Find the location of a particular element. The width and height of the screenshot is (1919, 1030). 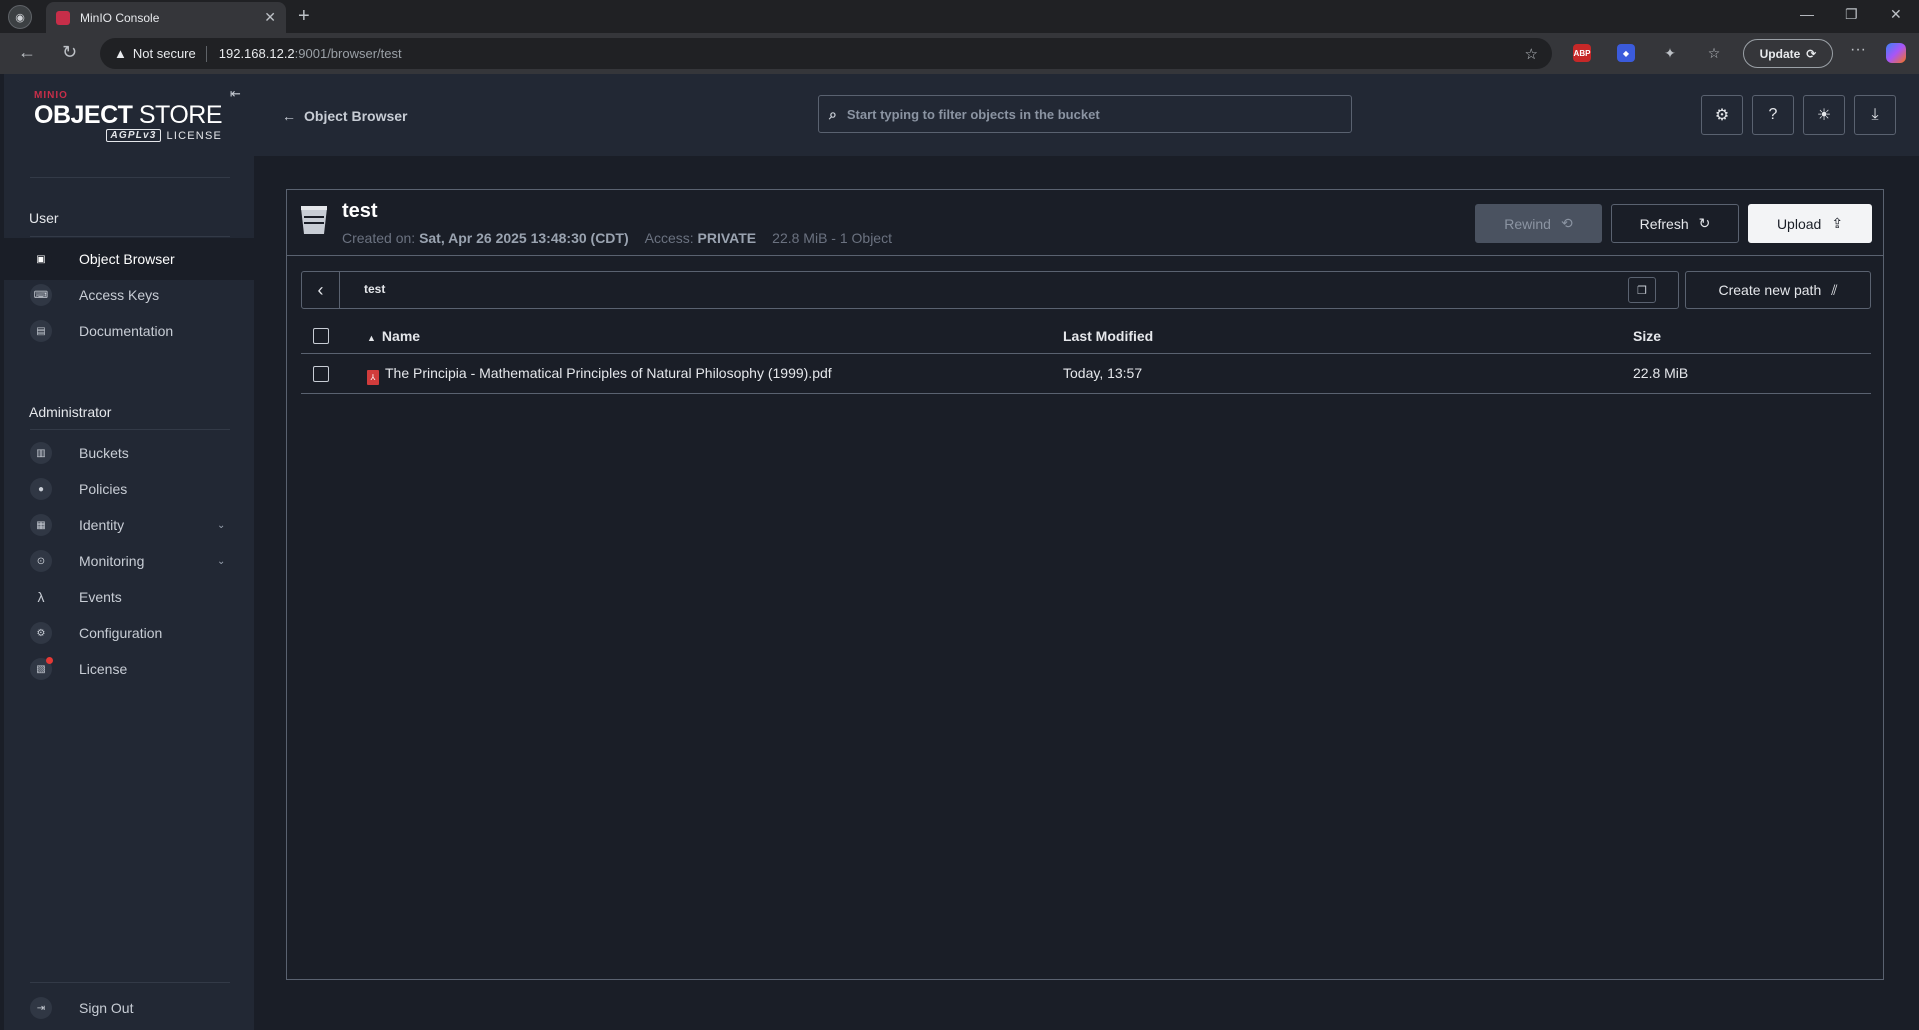

path-back-button: ‹ is located at coordinates (321, 290).